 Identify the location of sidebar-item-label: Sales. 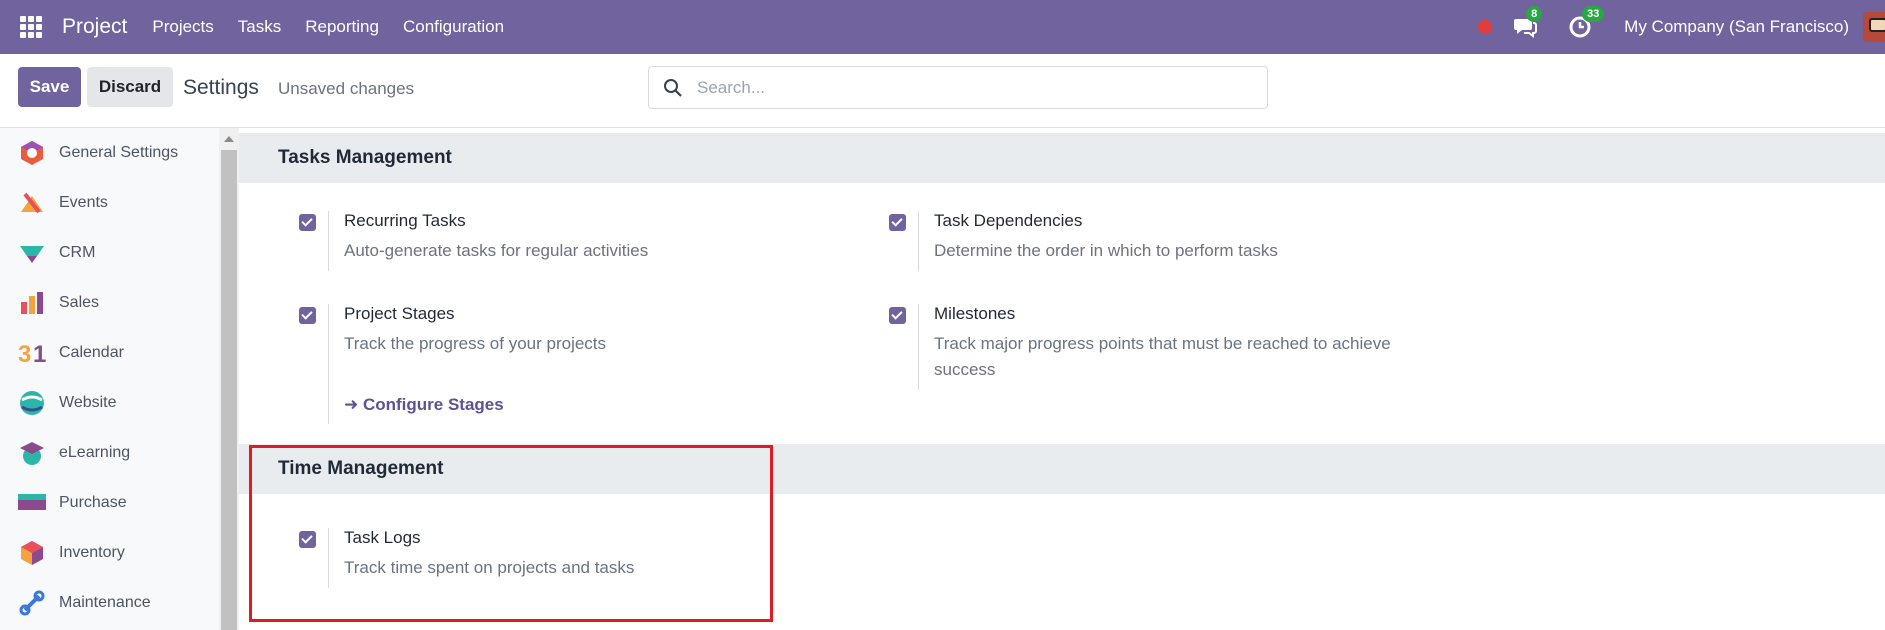
(79, 302).